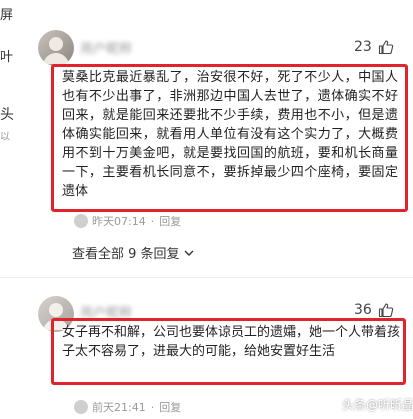  I want to click on watermark: 头条@听昕晶, so click(377, 404).